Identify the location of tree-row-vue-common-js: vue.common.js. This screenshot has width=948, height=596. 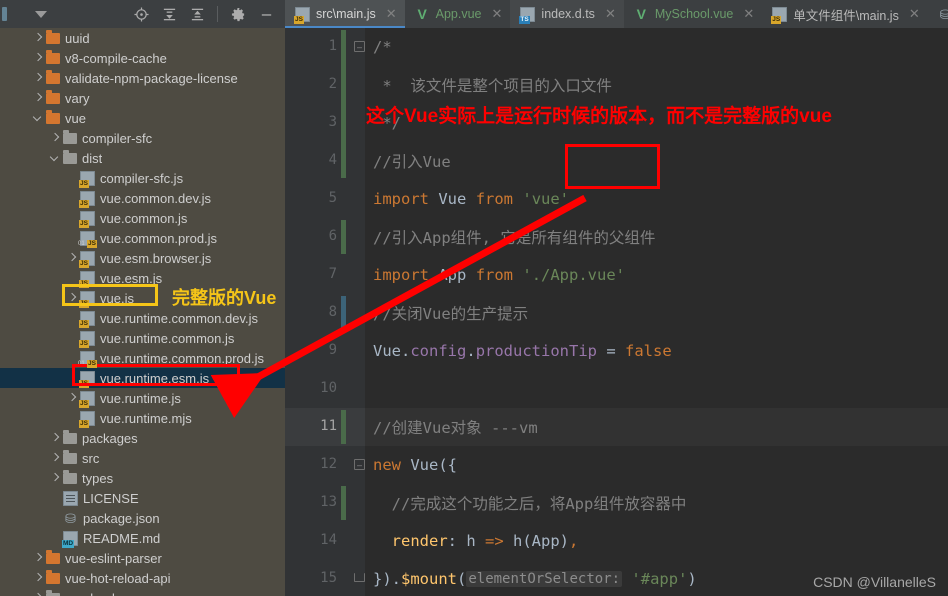
(142, 218).